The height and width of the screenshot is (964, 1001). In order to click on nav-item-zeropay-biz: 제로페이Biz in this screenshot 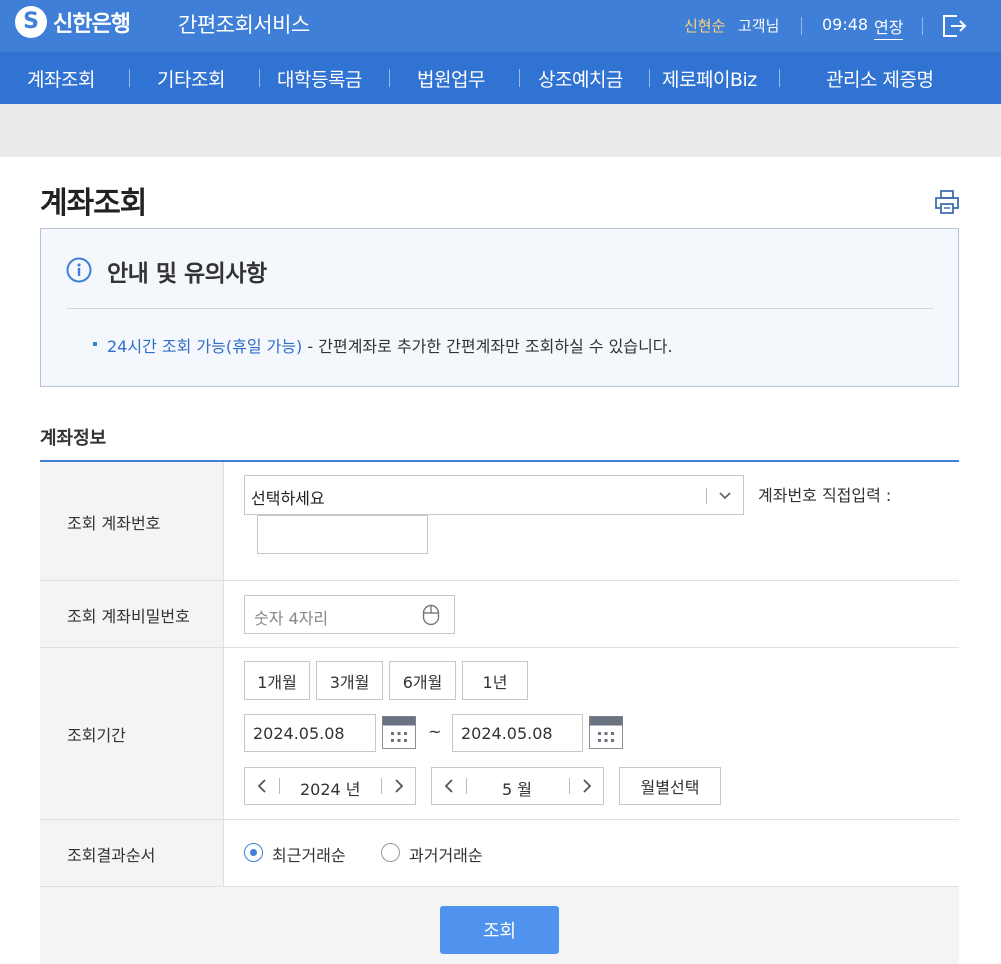, I will do `click(709, 78)`.